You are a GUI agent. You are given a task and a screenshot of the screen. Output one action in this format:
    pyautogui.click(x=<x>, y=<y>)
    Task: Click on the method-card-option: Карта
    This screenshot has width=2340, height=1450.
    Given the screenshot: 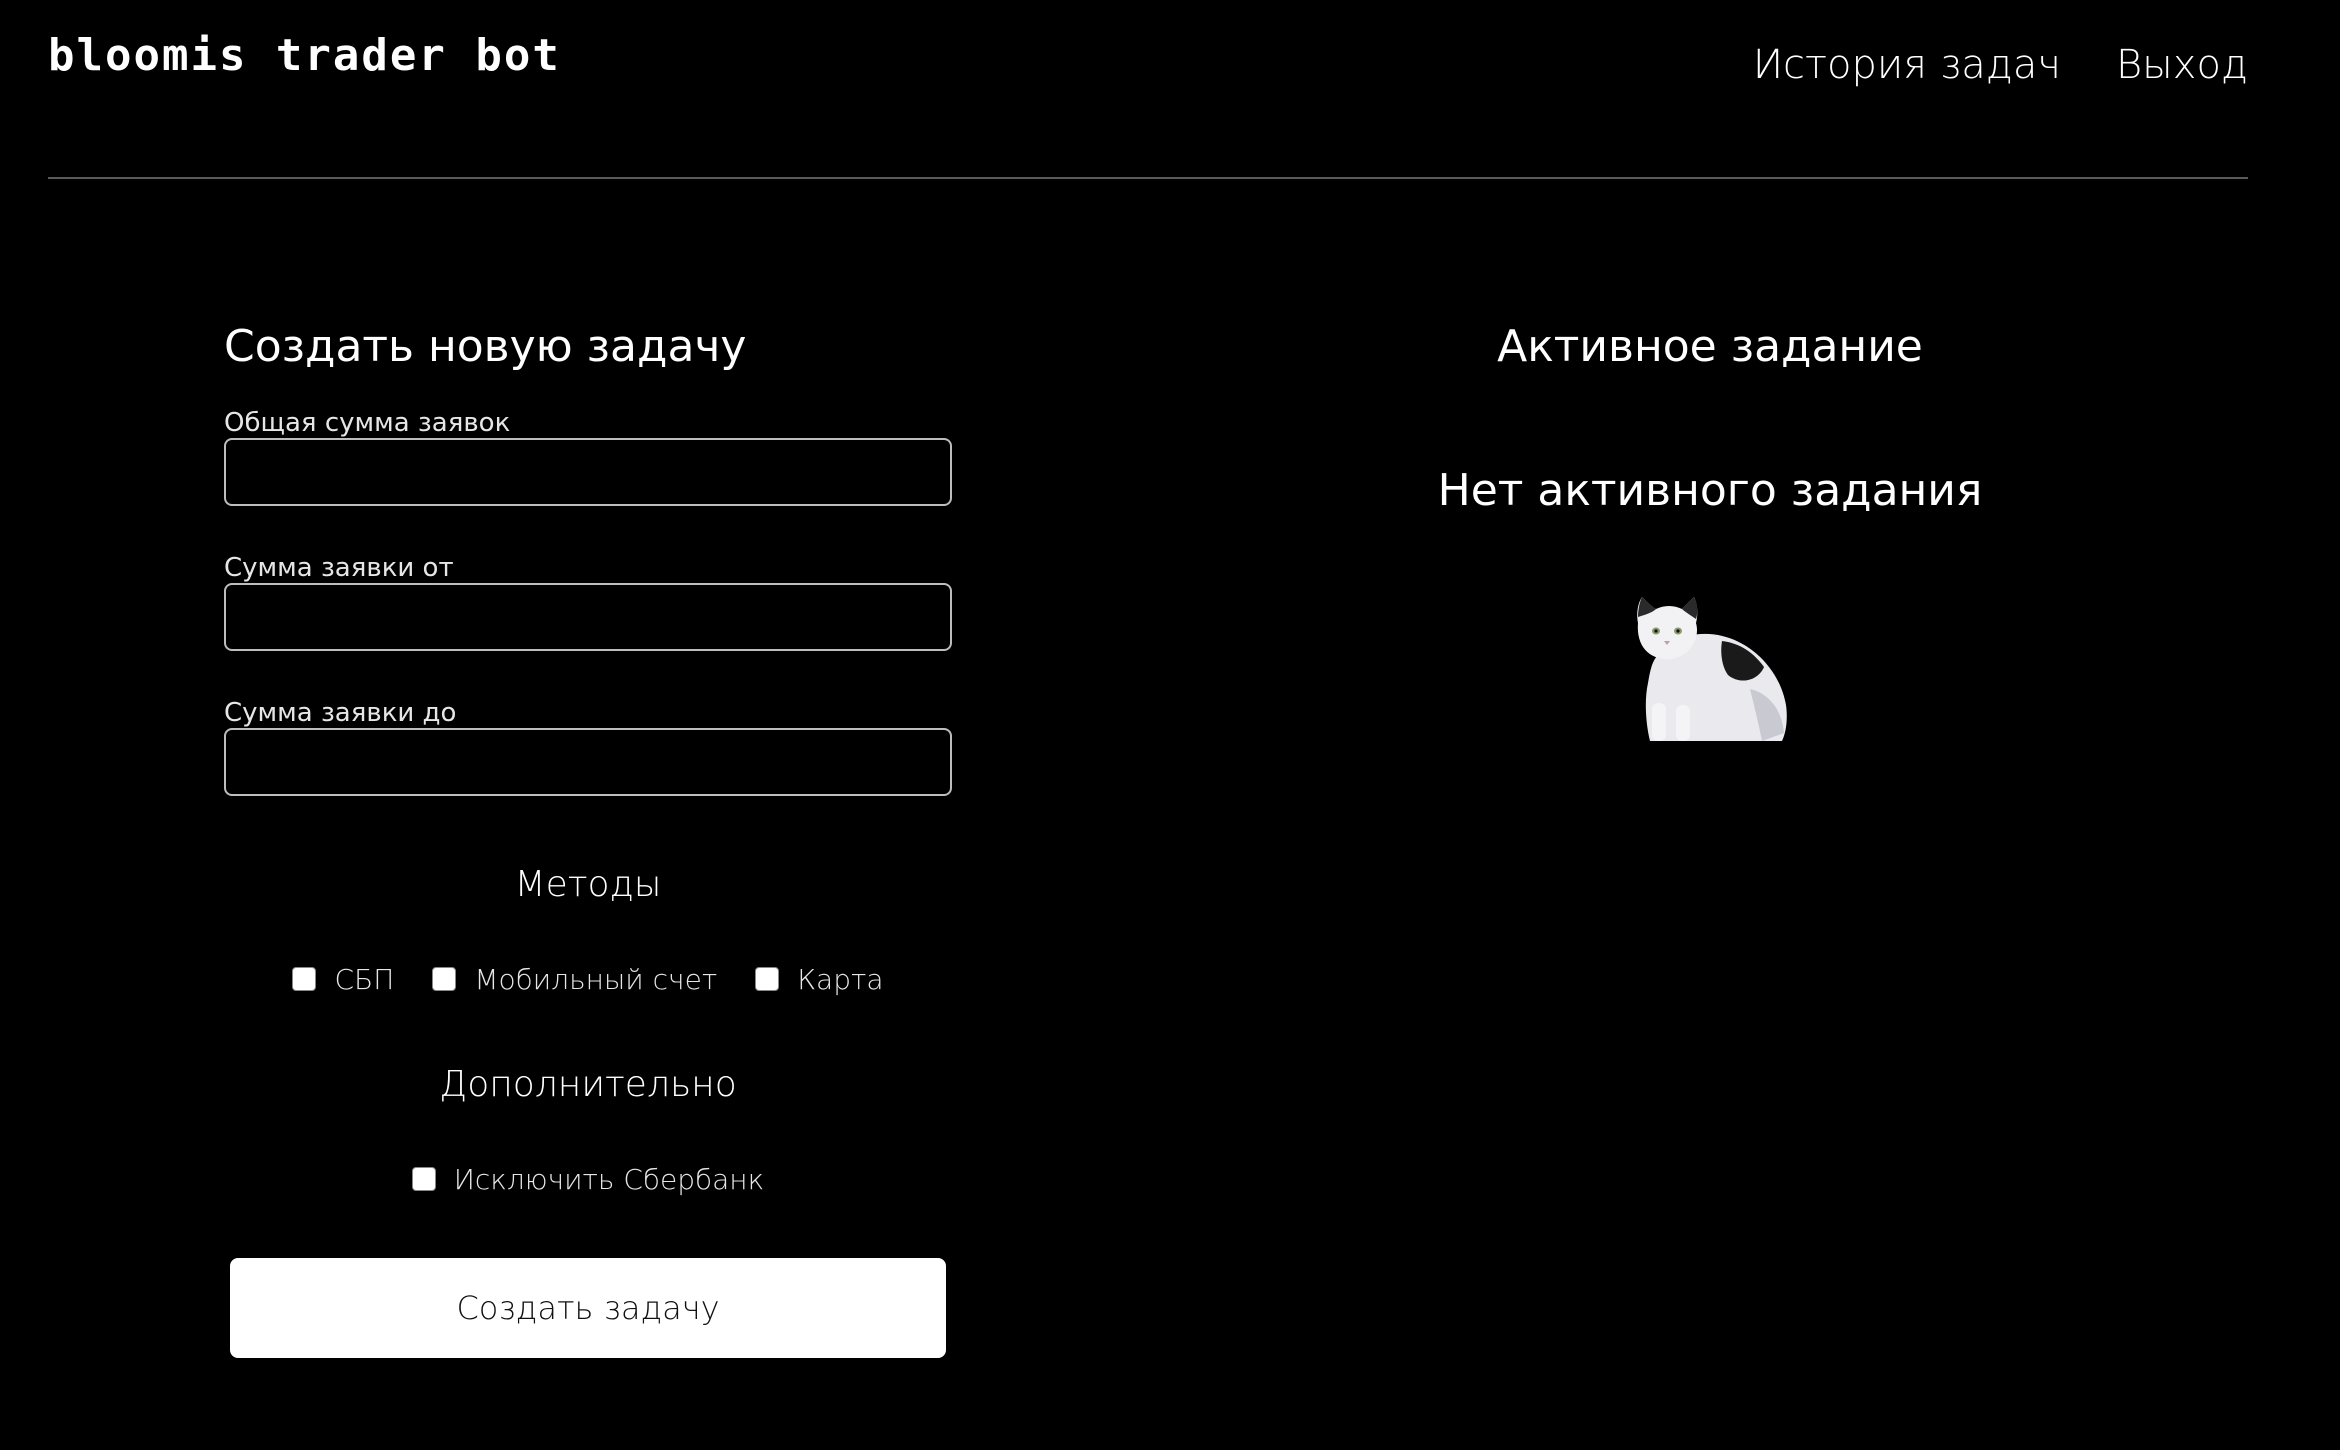 What is the action you would take?
    pyautogui.click(x=819, y=979)
    